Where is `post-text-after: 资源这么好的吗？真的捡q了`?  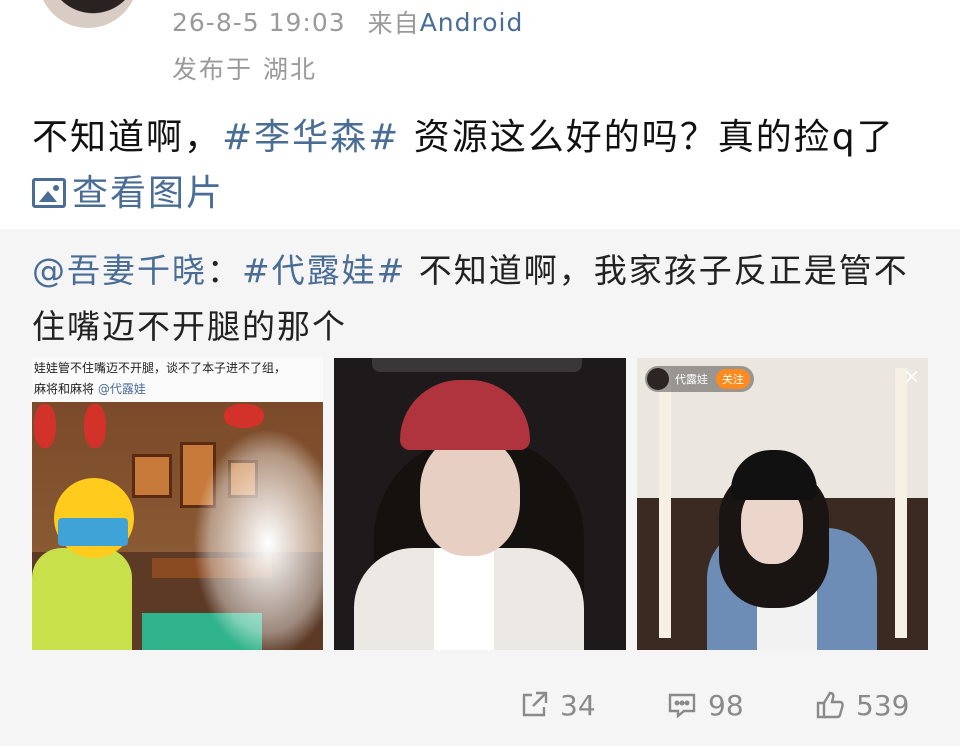 post-text-after: 资源这么好的吗？真的捡q了 is located at coordinates (647, 137).